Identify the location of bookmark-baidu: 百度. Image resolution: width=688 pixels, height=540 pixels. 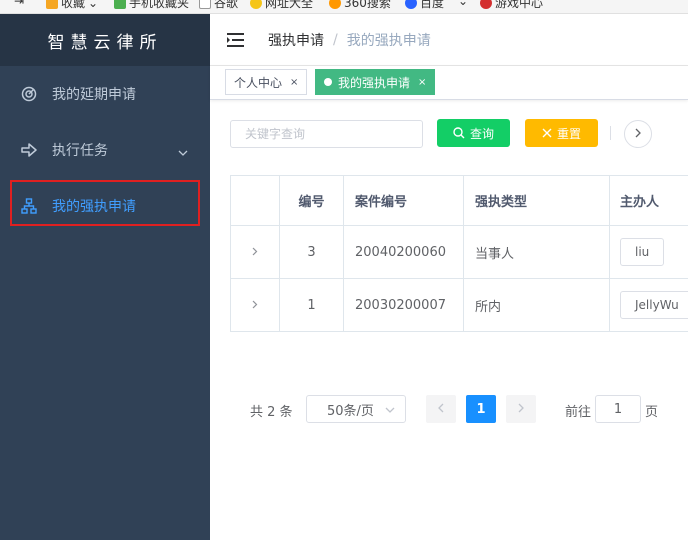
(424, 5).